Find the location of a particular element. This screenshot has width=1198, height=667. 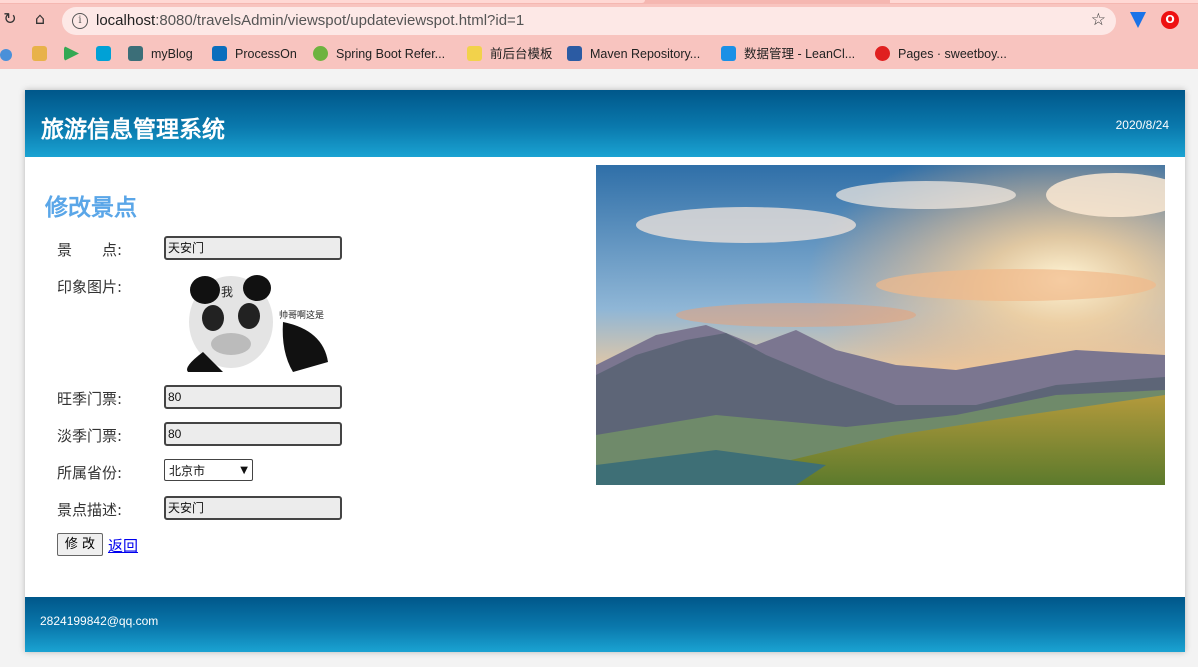

name-label: 景 点: is located at coordinates (90, 250).